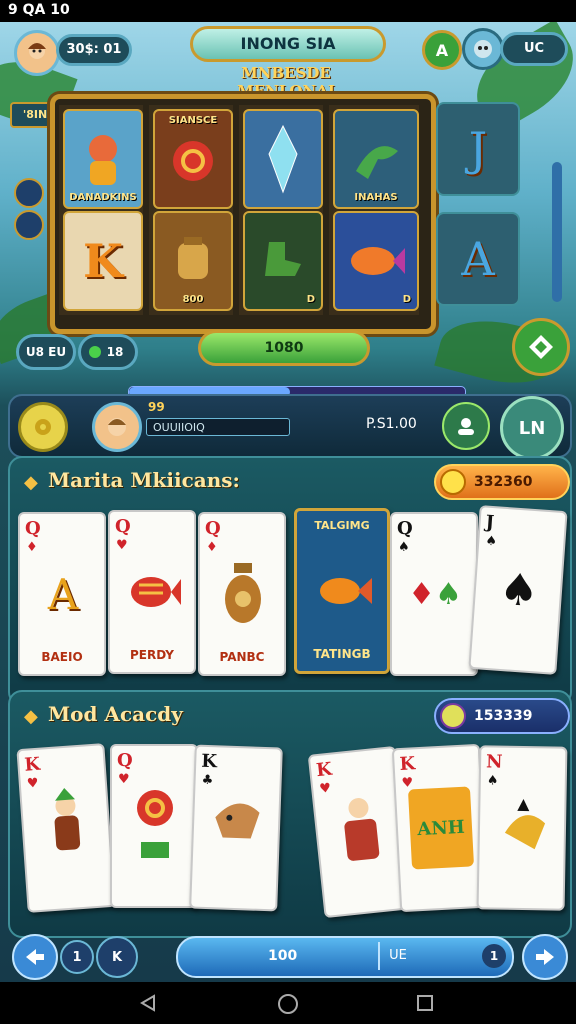  What do you see at coordinates (193, 261) in the screenshot?
I see `slot-symbol-jar: 800` at bounding box center [193, 261].